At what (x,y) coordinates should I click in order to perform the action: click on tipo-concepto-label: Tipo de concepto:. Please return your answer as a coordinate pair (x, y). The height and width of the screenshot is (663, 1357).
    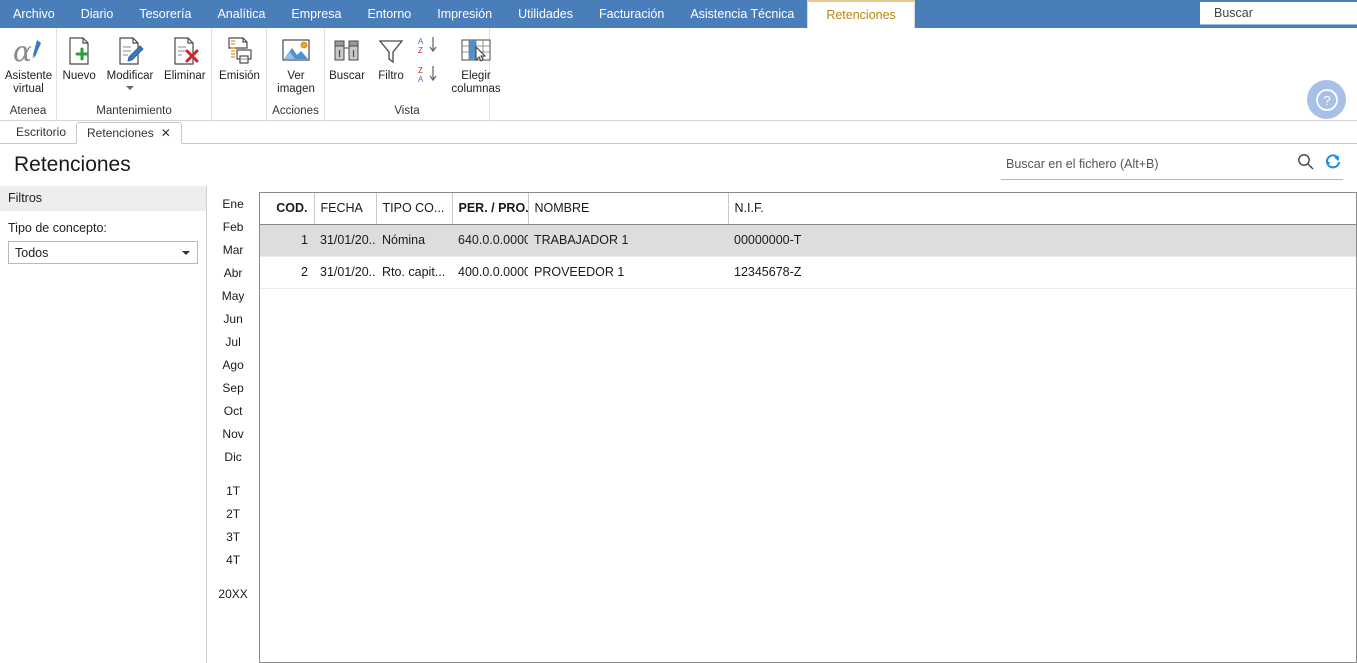
    Looking at the image, I should click on (57, 228).